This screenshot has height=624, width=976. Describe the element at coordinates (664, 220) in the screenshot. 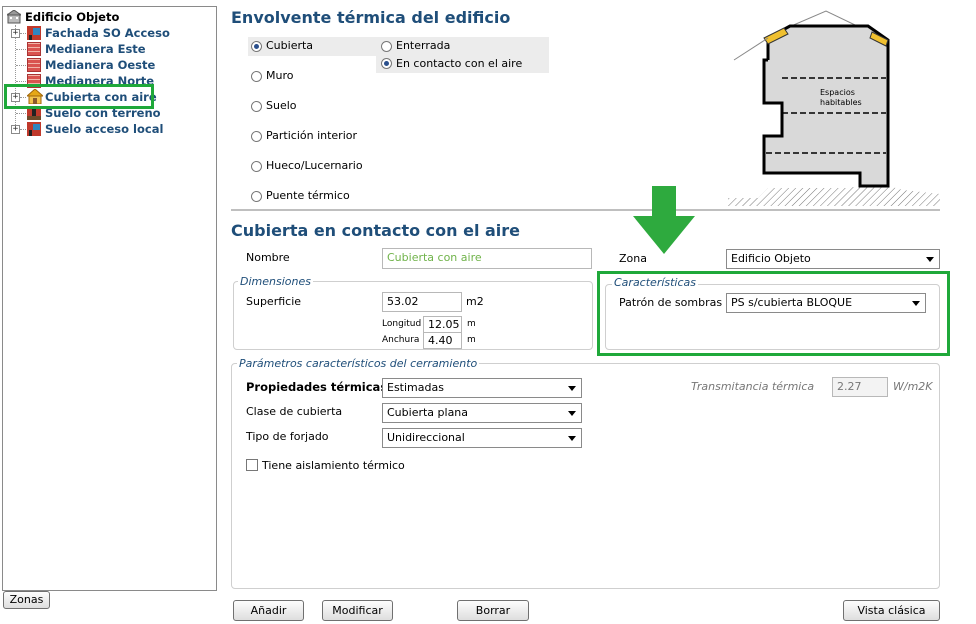

I see `green-arrow-annotation` at that location.